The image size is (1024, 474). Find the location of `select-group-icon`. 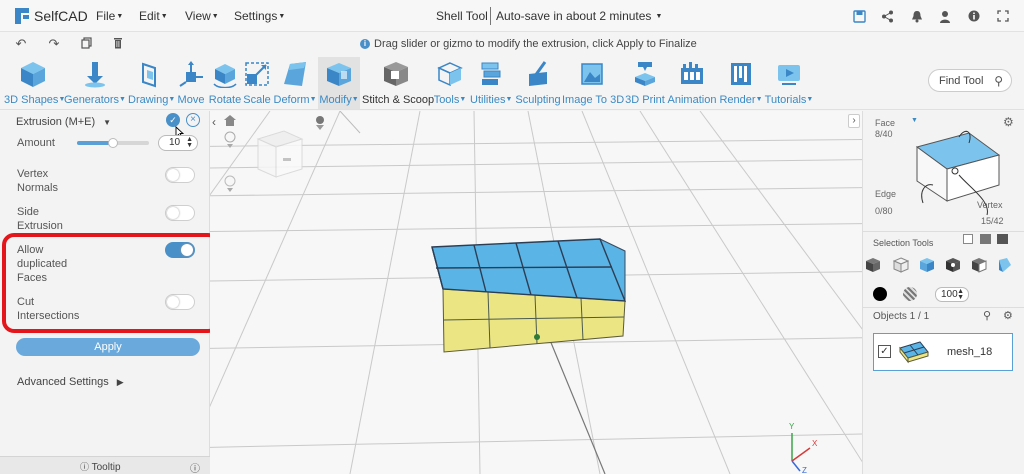

select-group-icon is located at coordinates (985, 239).